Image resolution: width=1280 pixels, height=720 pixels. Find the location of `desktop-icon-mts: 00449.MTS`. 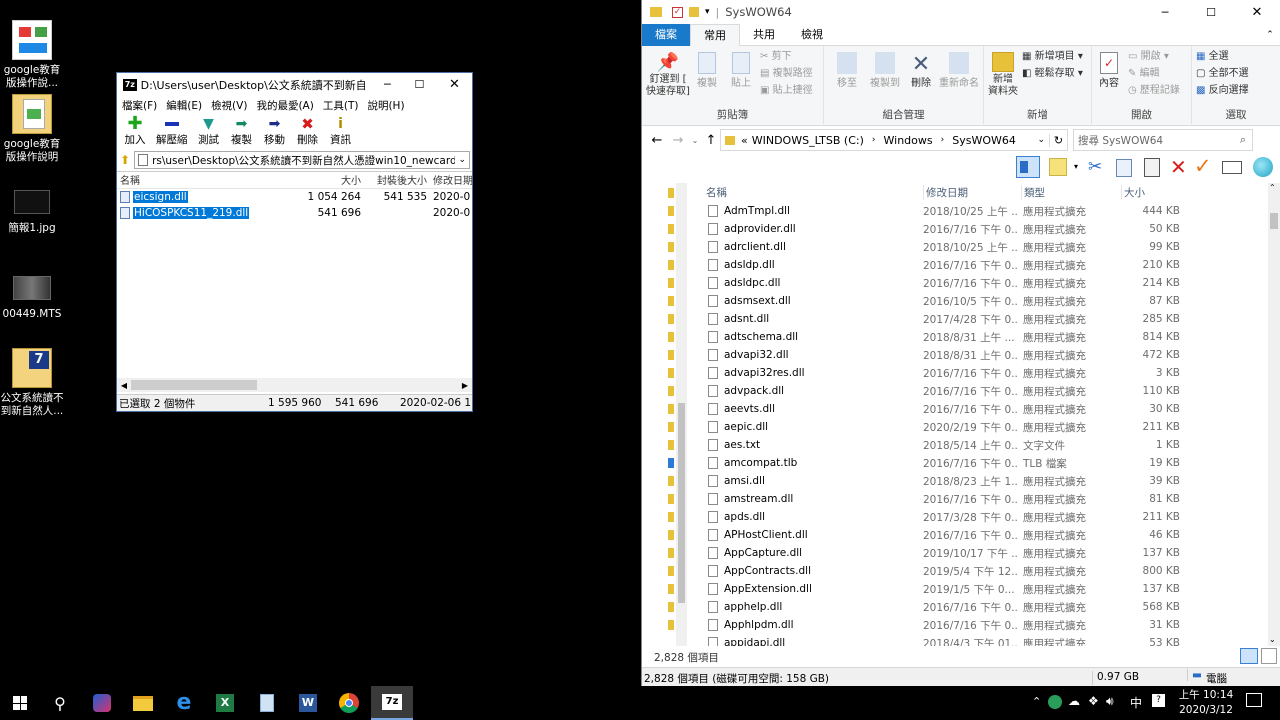

desktop-icon-mts: 00449.MTS is located at coordinates (32, 298).